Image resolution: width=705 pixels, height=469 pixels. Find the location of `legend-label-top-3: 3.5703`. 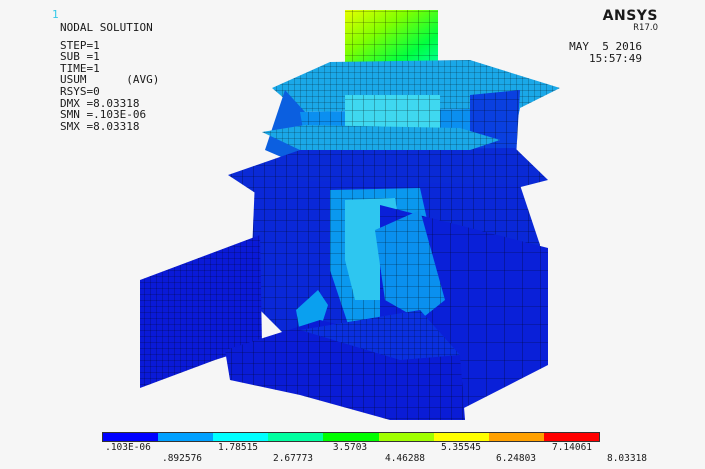

legend-label-top-3: 3.5703 is located at coordinates (350, 447).